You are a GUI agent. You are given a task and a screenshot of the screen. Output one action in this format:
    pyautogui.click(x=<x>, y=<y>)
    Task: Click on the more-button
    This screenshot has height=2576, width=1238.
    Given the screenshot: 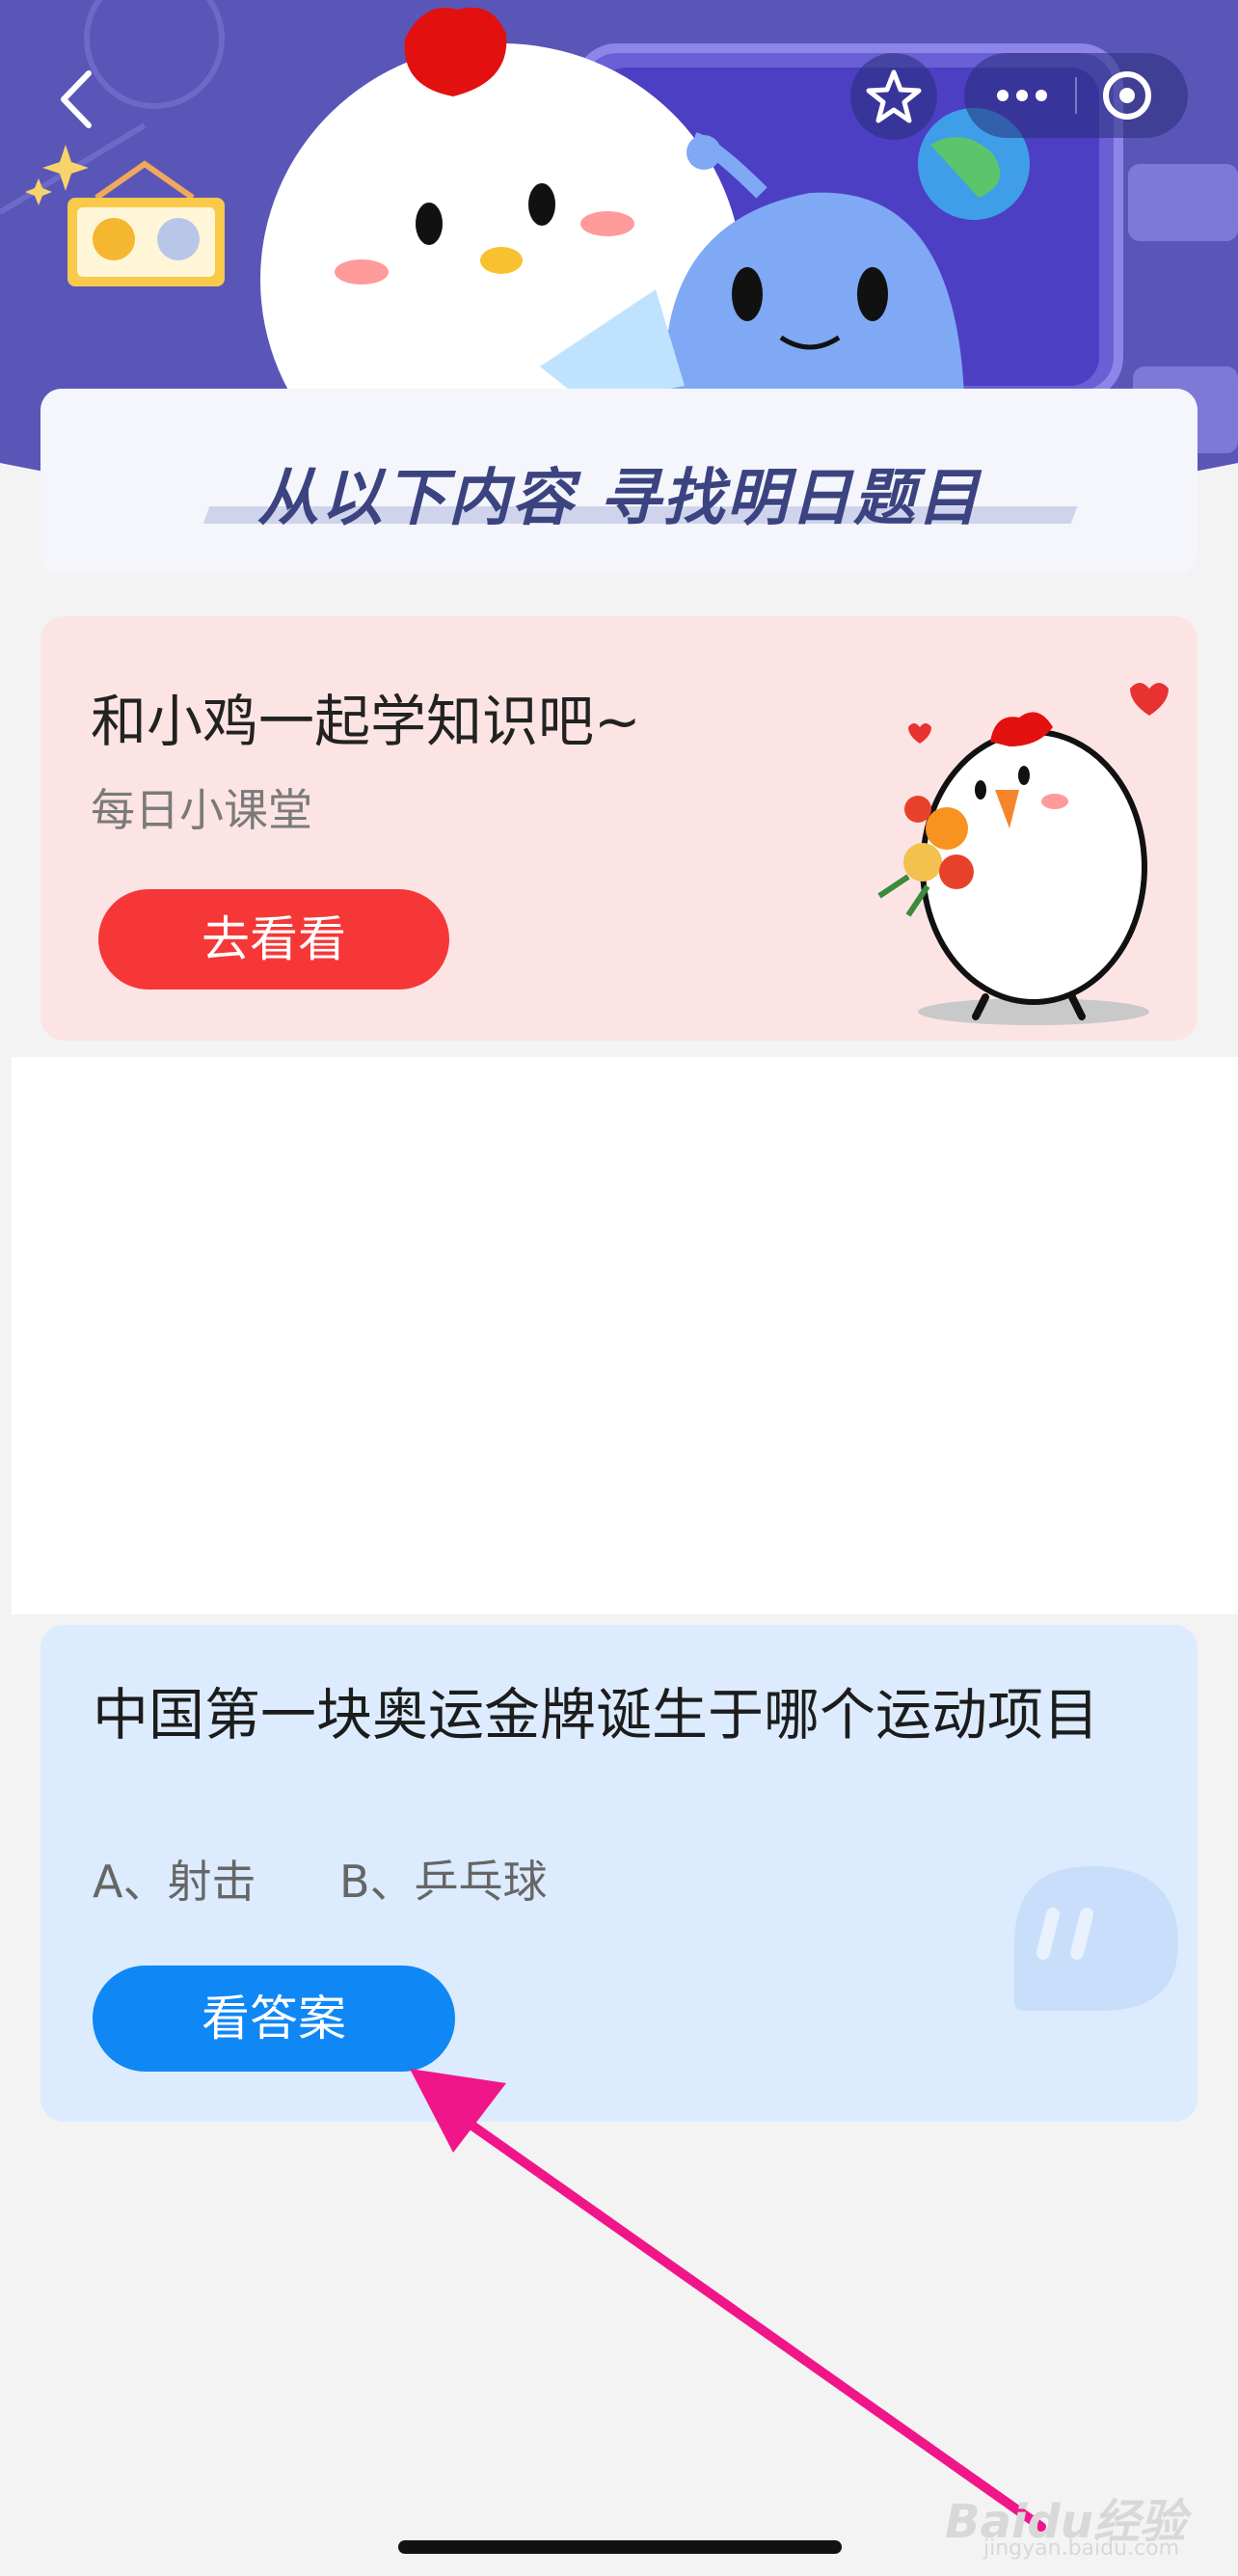 What is the action you would take?
    pyautogui.click(x=1020, y=95)
    